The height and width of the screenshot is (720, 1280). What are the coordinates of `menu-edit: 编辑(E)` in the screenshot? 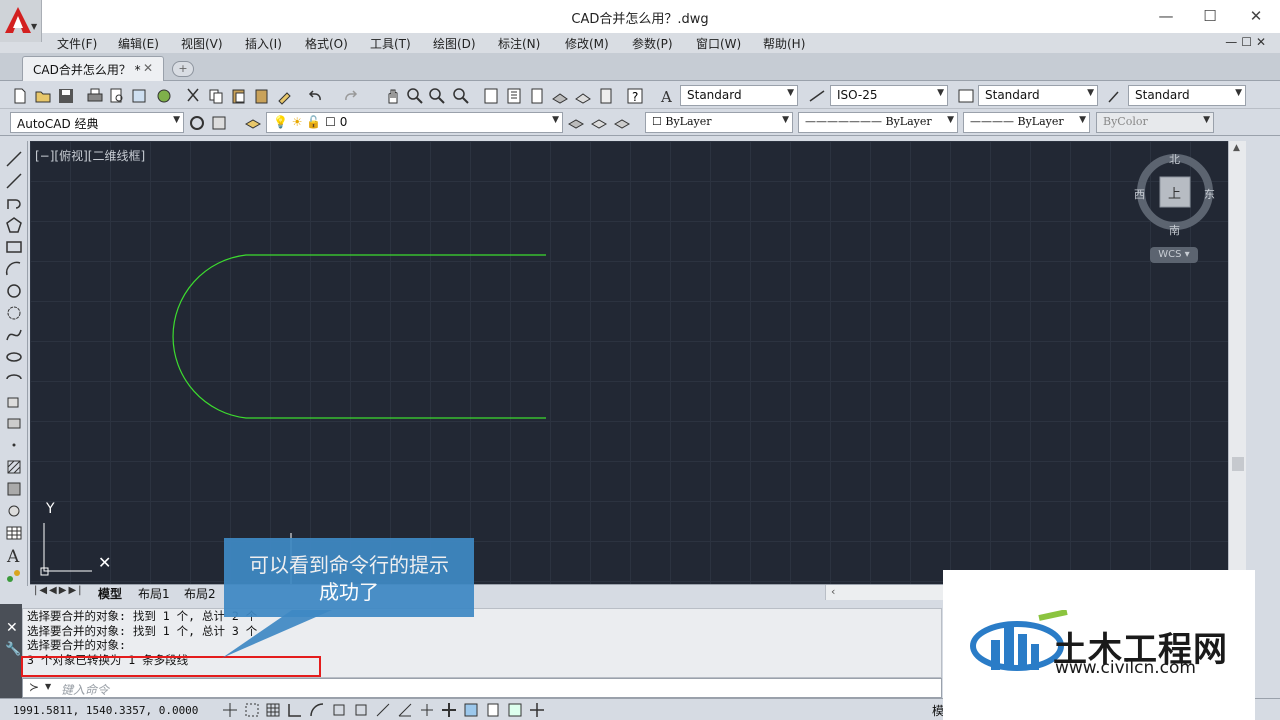 It's located at (138, 43).